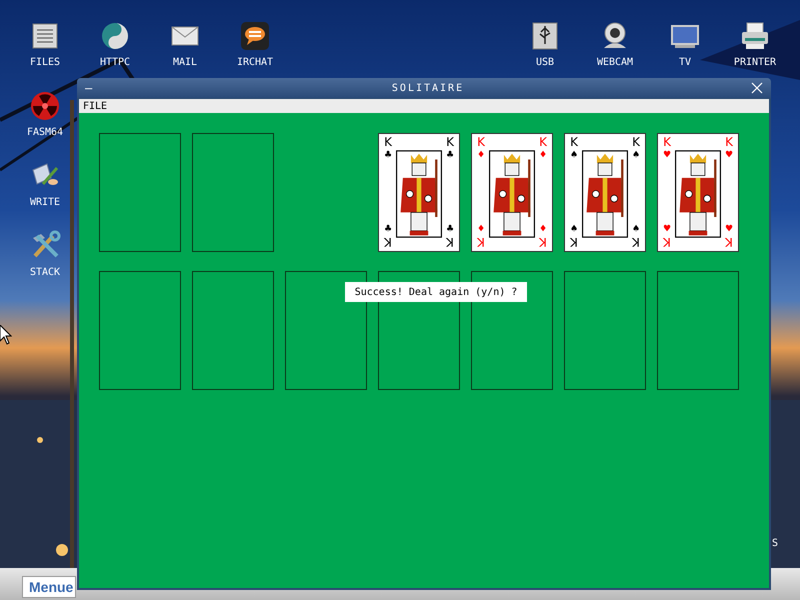  Describe the element at coordinates (755, 62) in the screenshot. I see `icon-label: PRINTER` at that location.